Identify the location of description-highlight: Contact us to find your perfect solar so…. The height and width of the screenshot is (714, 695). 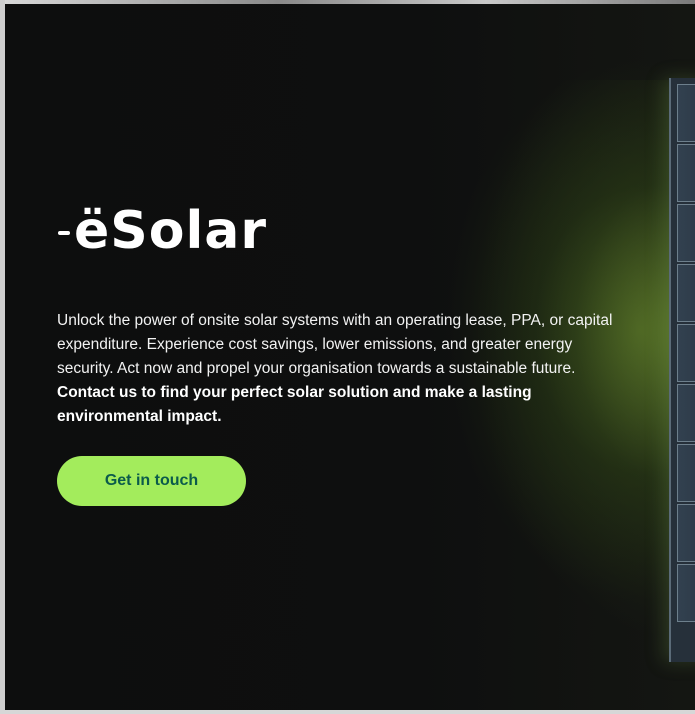
(294, 404).